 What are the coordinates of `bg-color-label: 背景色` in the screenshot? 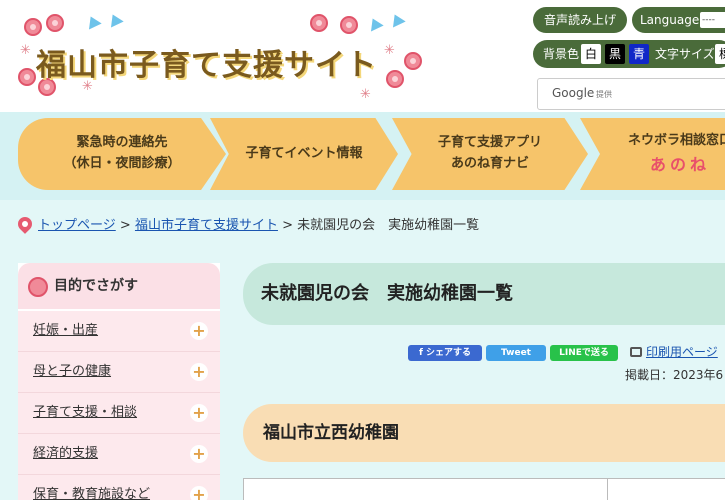 It's located at (561, 54).